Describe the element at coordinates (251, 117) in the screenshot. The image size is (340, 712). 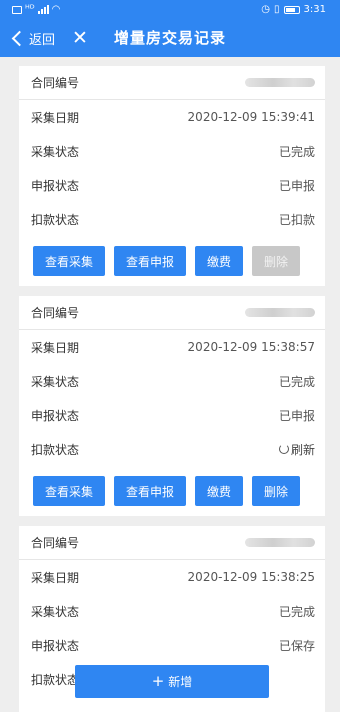
I see `date-value: 2020-12-09 15:39:41` at that location.